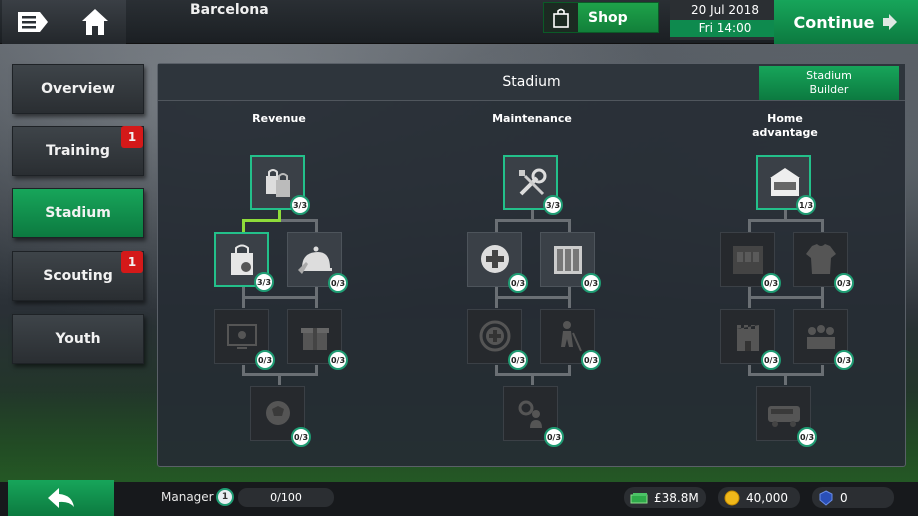 The image size is (918, 516). What do you see at coordinates (785, 182) in the screenshot?
I see `stadium-icon` at bounding box center [785, 182].